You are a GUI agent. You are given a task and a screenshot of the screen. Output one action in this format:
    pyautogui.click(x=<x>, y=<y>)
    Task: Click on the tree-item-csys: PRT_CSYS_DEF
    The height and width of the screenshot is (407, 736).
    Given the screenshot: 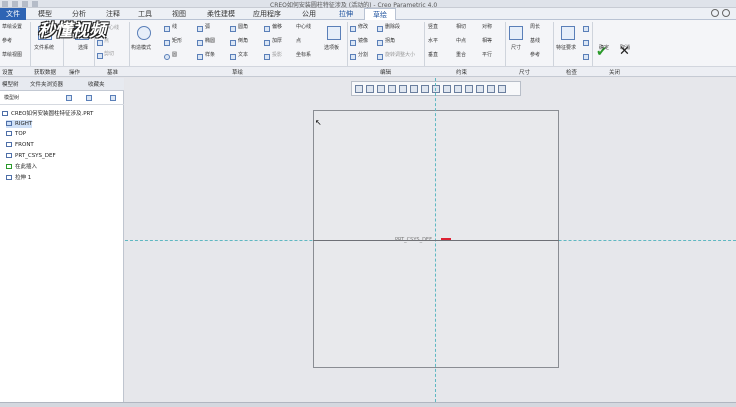 What is the action you would take?
    pyautogui.click(x=31, y=156)
    